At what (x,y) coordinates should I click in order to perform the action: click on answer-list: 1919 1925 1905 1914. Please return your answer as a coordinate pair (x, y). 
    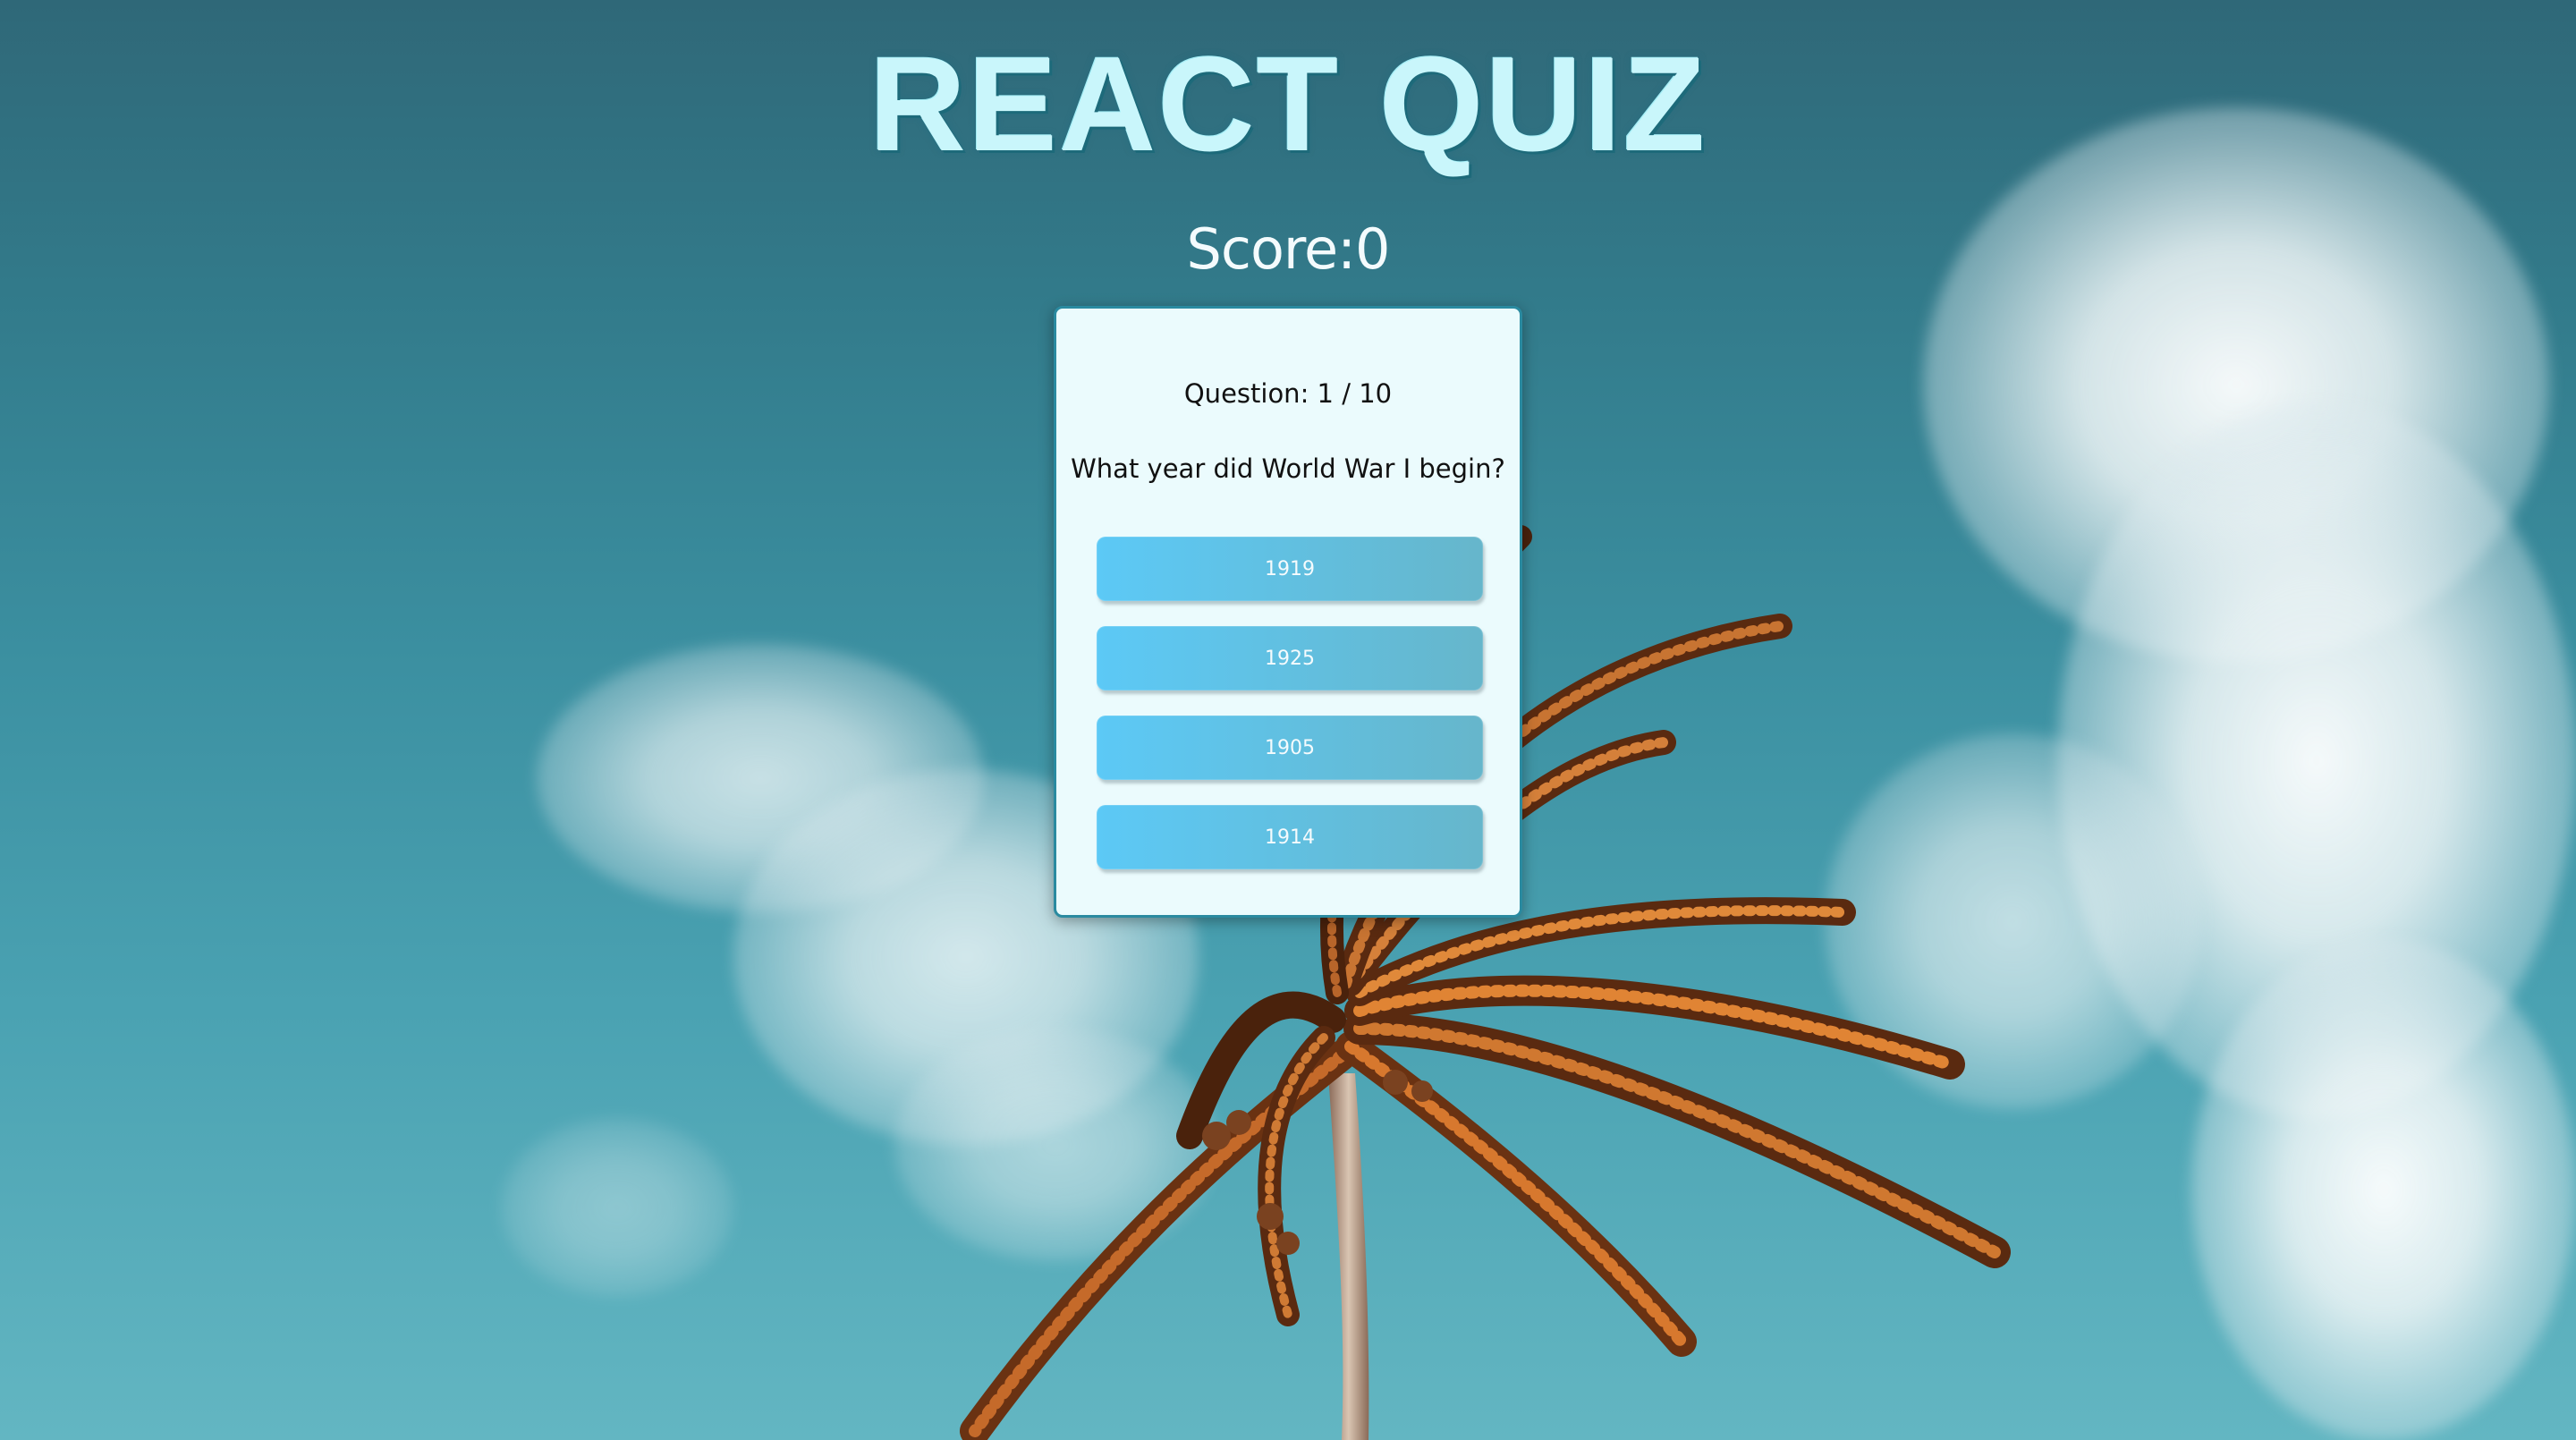
    Looking at the image, I should click on (1290, 715).